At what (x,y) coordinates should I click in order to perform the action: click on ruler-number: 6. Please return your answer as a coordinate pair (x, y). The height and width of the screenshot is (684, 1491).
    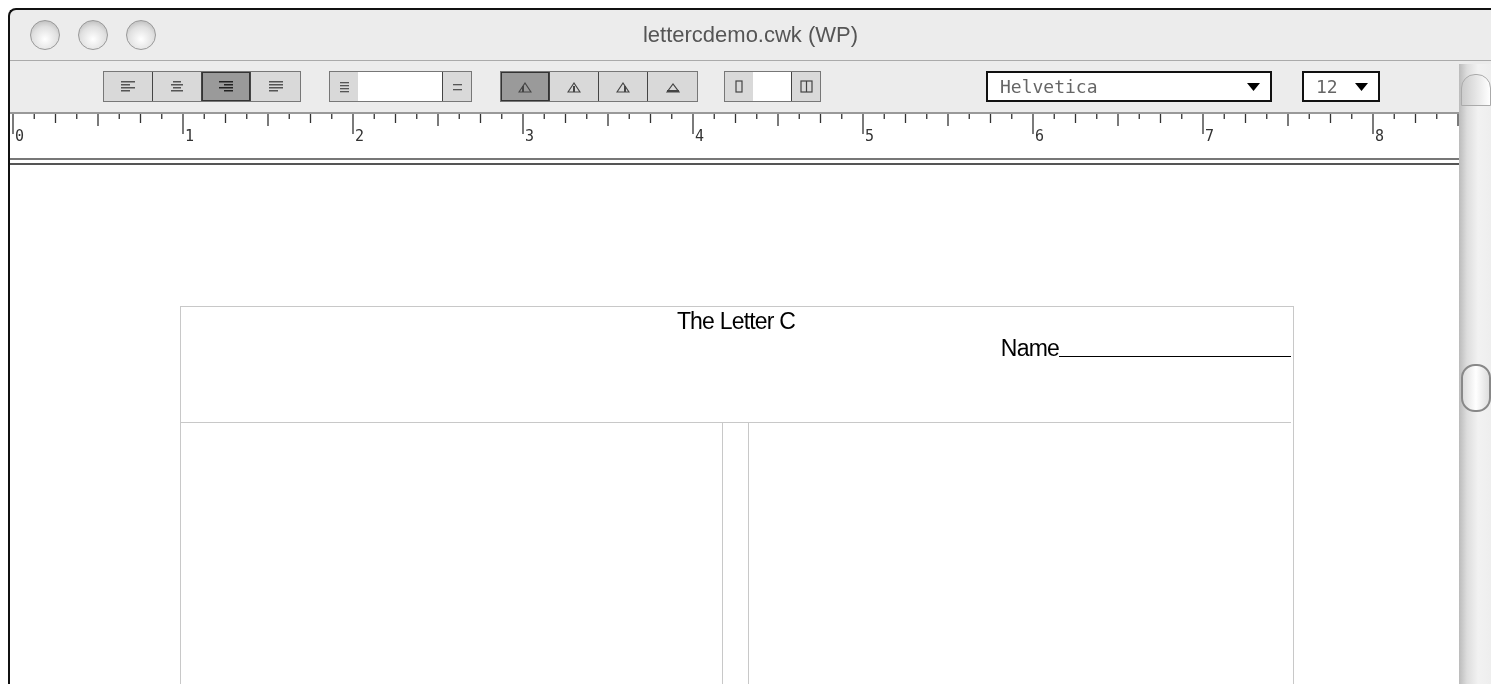
    Looking at the image, I should click on (1040, 136).